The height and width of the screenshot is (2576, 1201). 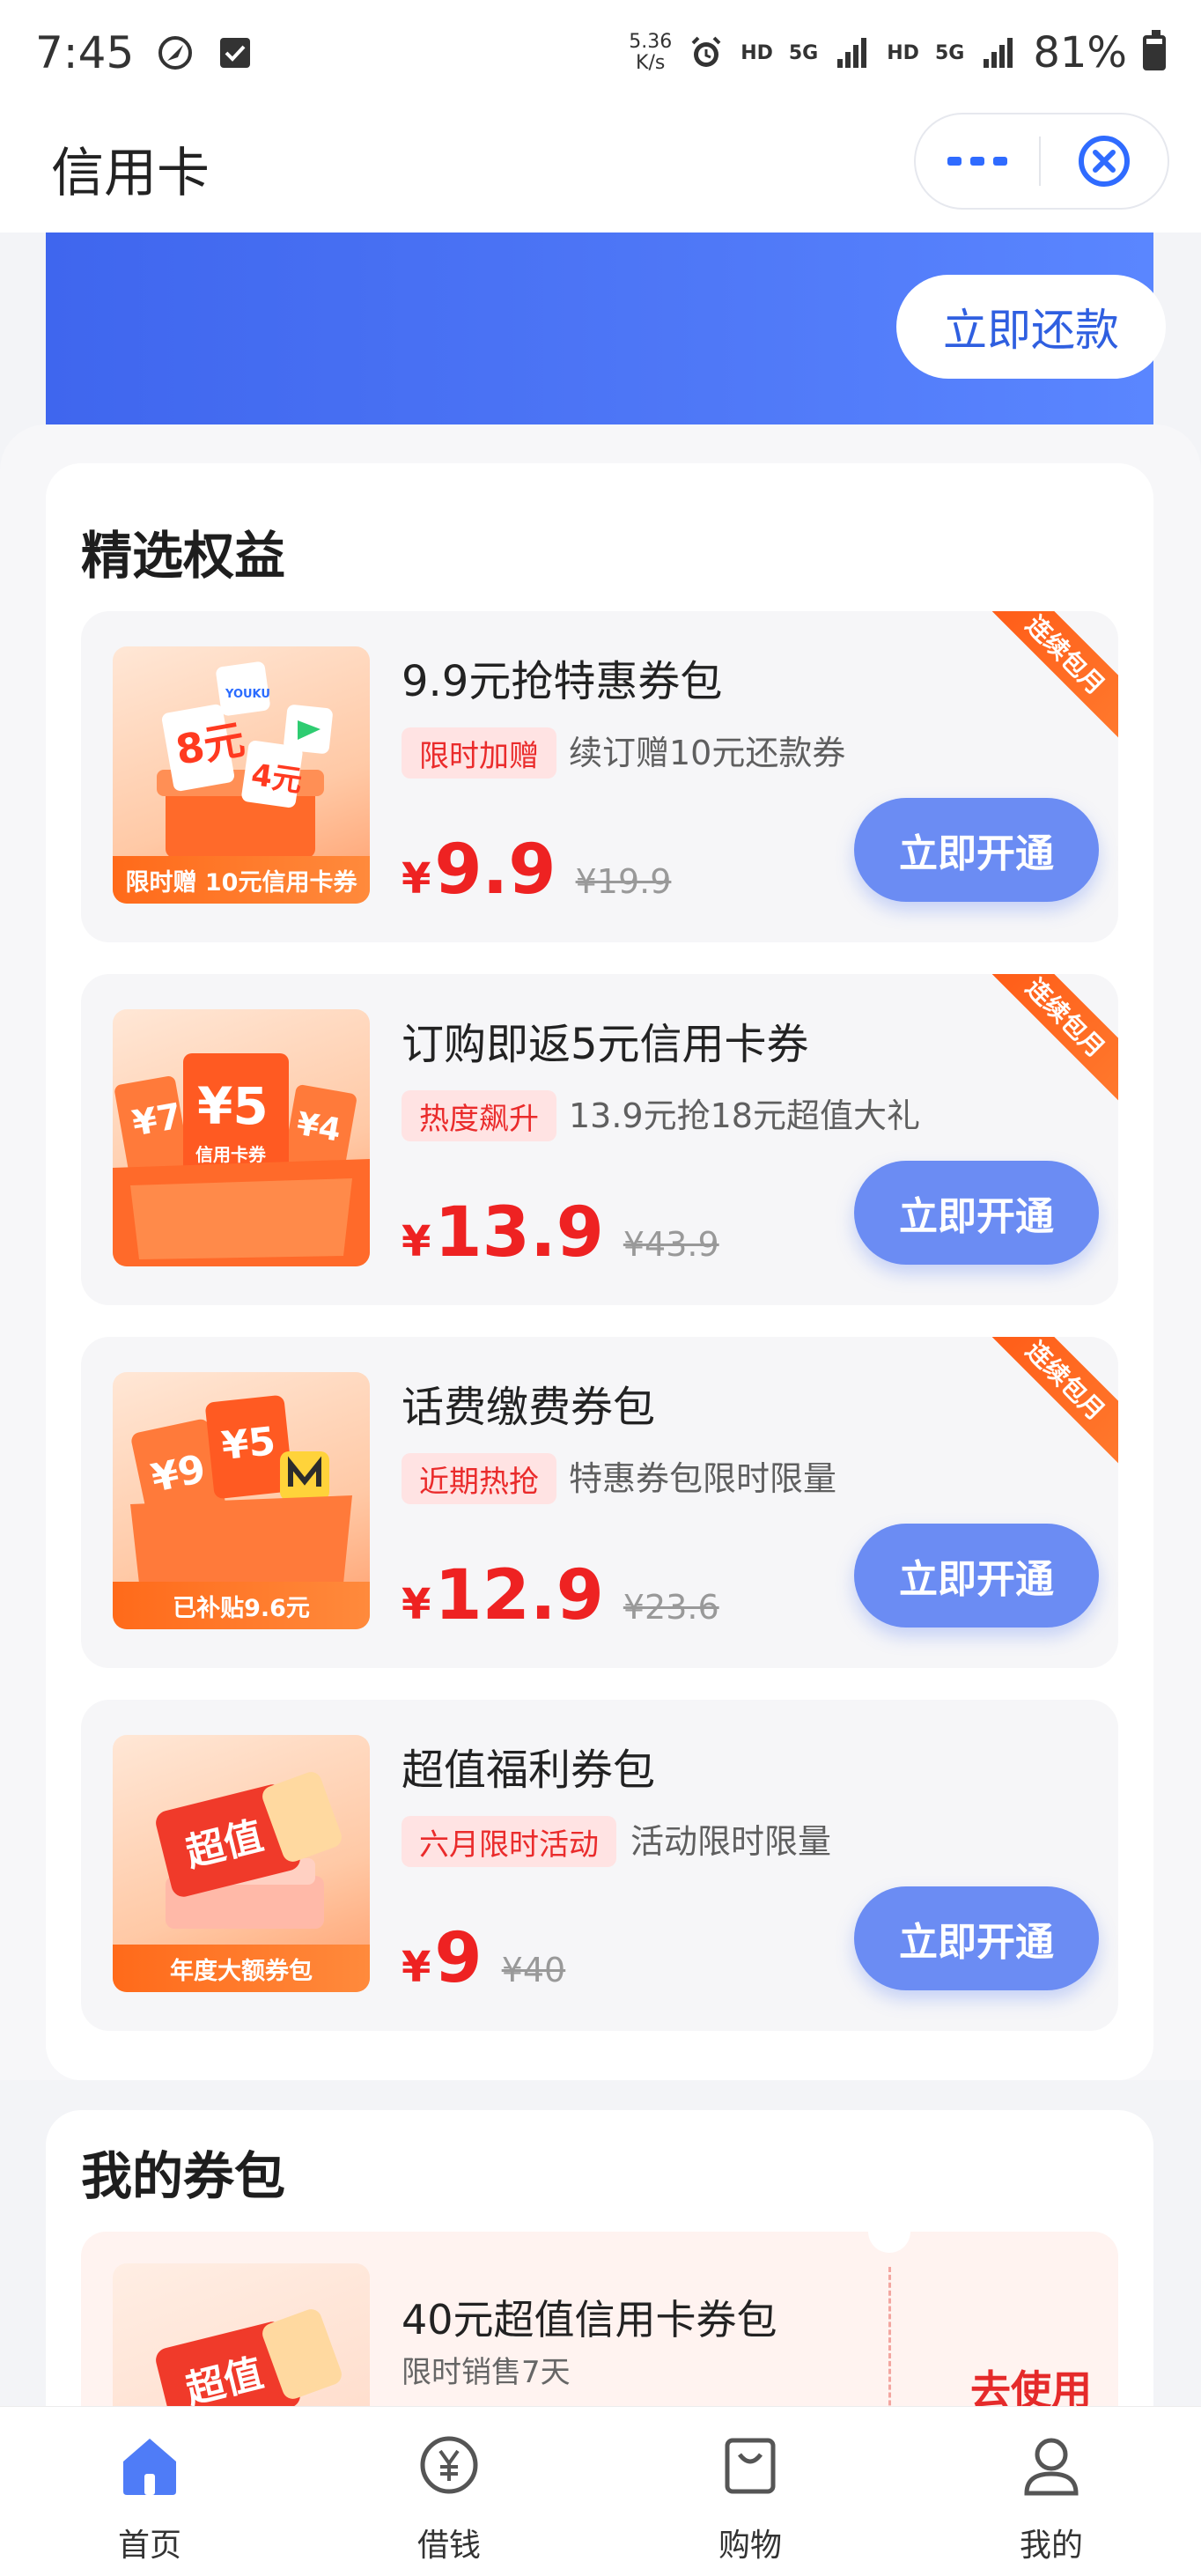 What do you see at coordinates (533, 1970) in the screenshot?
I see `original-price: ¥40` at bounding box center [533, 1970].